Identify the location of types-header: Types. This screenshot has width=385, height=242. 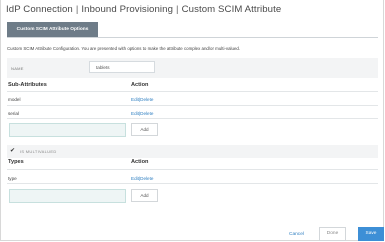
(16, 162).